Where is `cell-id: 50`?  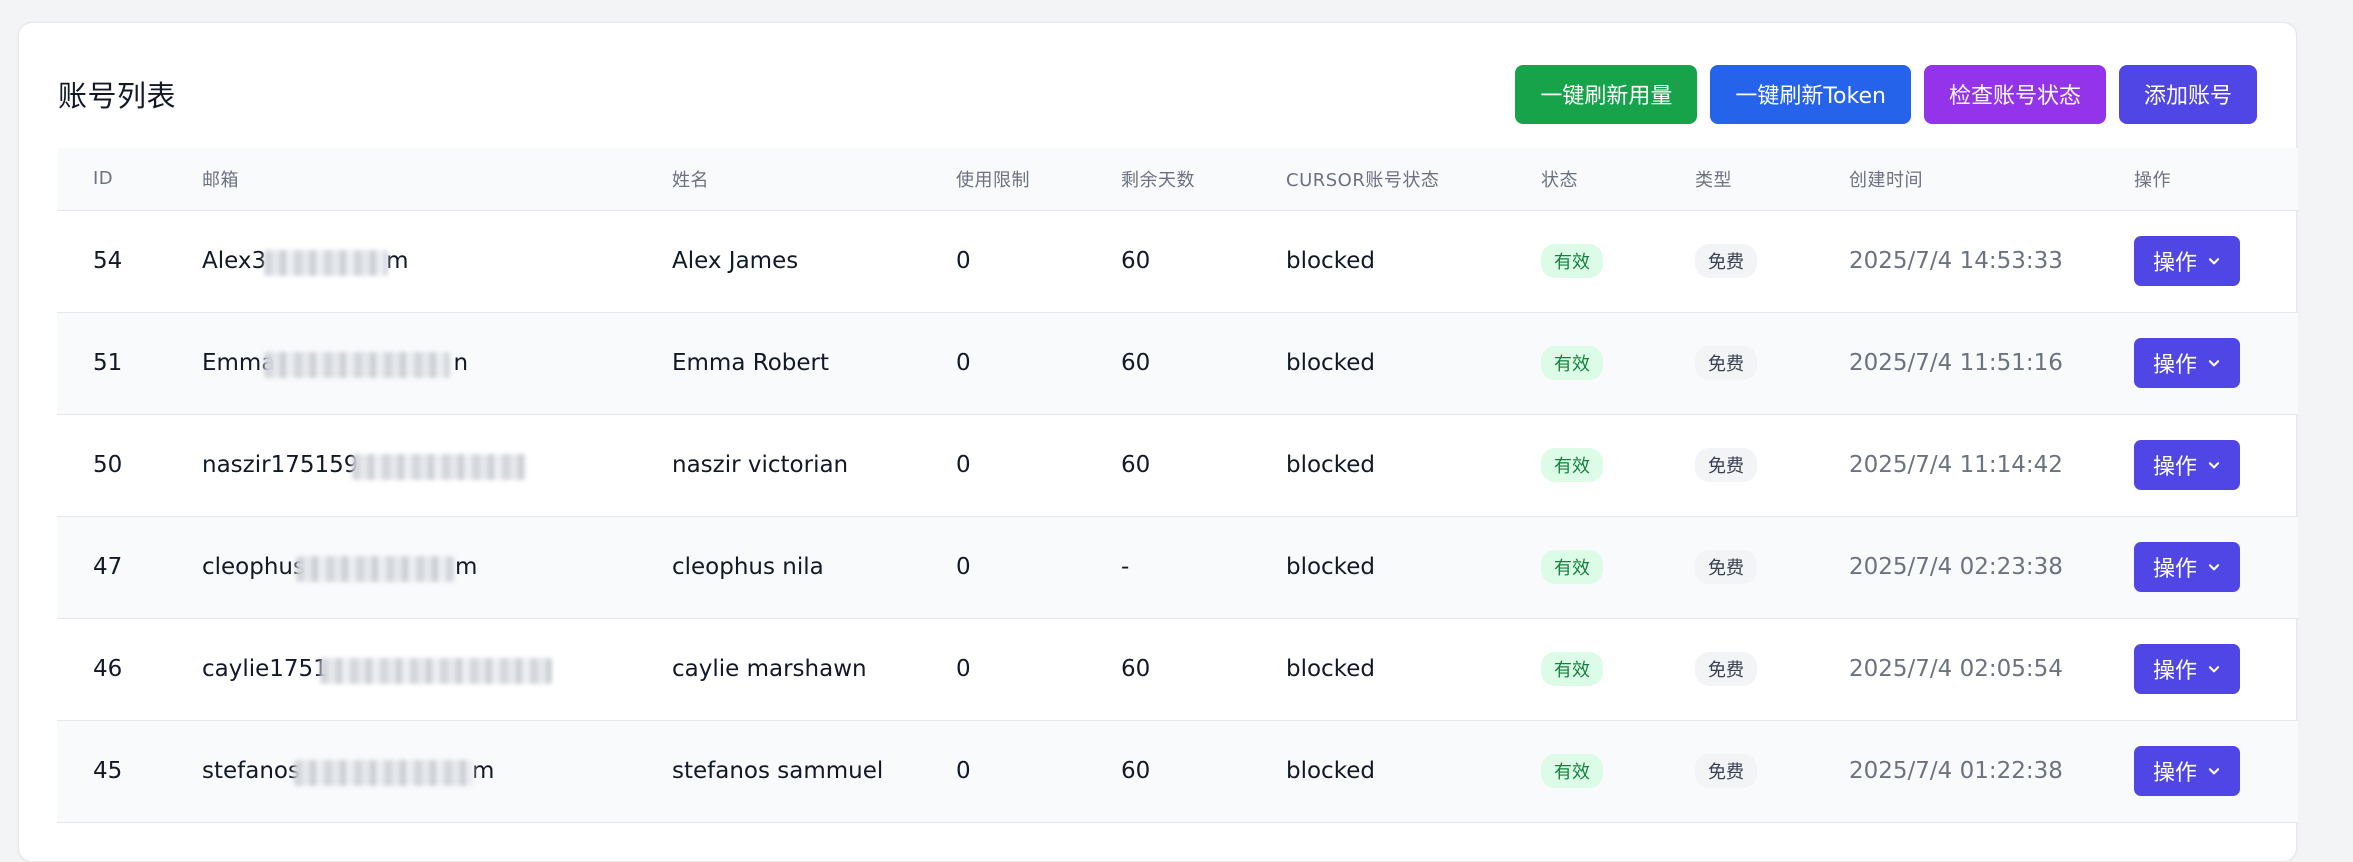
cell-id: 50 is located at coordinates (108, 465).